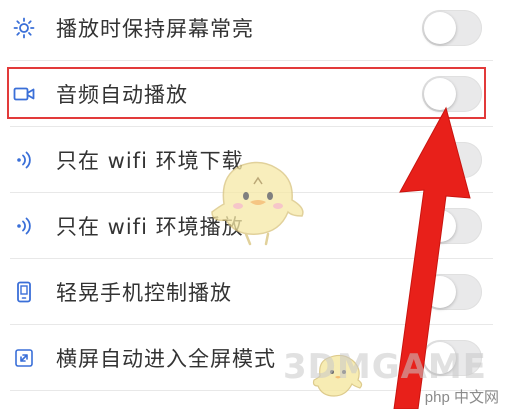 This screenshot has height=409, width=505. Describe the element at coordinates (461, 397) in the screenshot. I see `site-watermark: php 中文网` at that location.